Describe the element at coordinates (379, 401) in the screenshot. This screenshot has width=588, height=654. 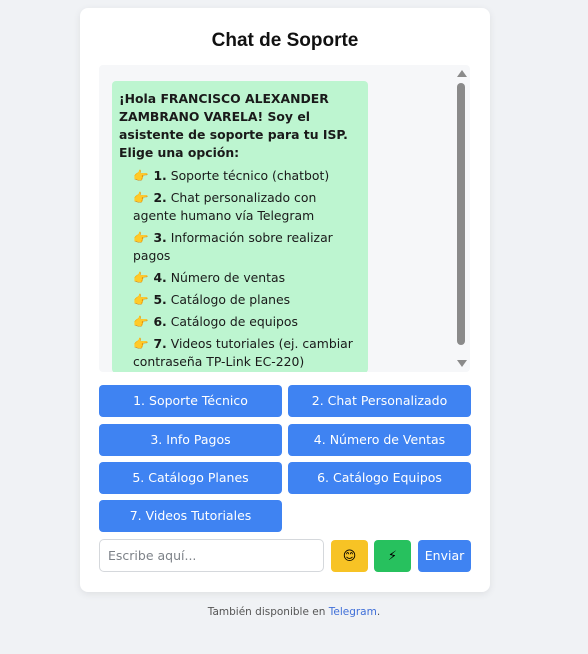
I see `chat-personalizado-button: 2. Chat Personalizado` at that location.